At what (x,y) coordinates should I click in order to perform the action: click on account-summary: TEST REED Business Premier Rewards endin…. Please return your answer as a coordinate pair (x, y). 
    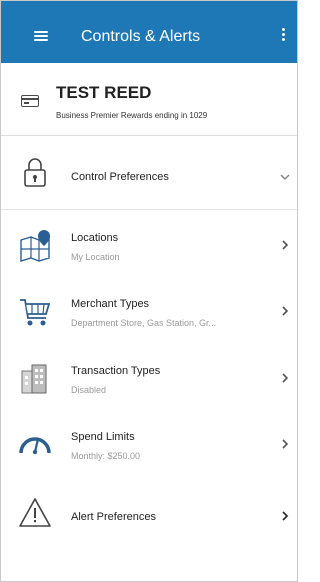
    Looking at the image, I should click on (149, 99).